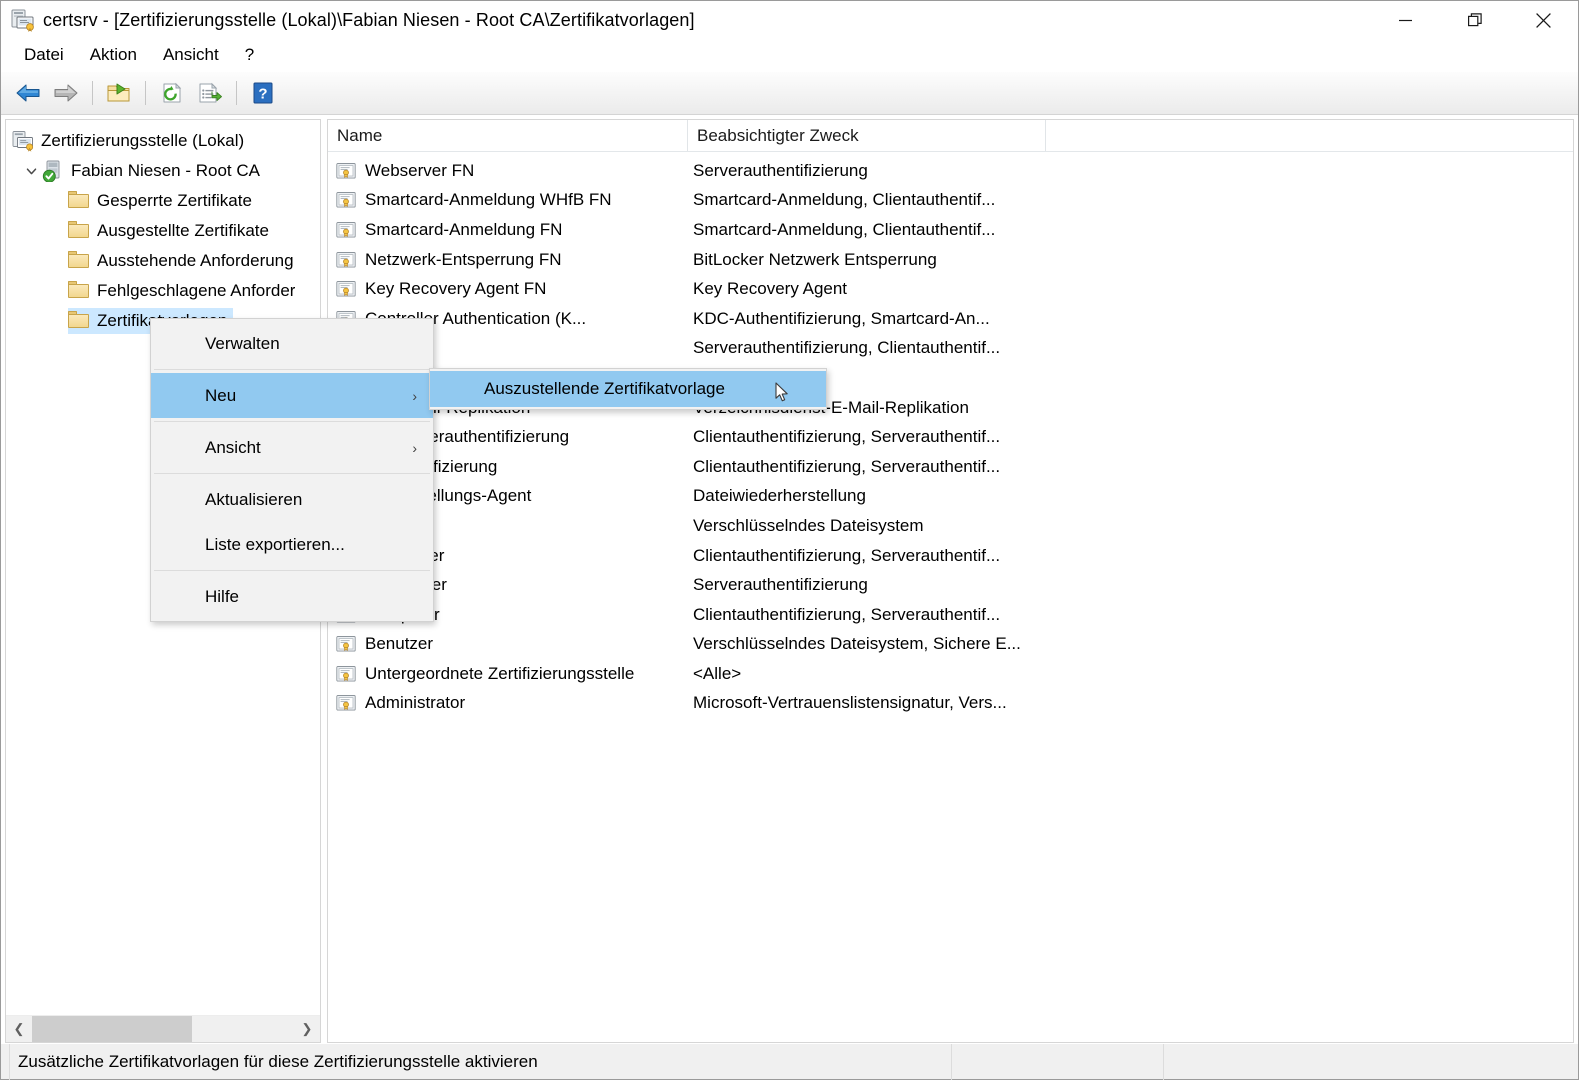 The height and width of the screenshot is (1080, 1579). What do you see at coordinates (195, 260) in the screenshot?
I see `tree-item-label: Ausstehende Anforderung` at bounding box center [195, 260].